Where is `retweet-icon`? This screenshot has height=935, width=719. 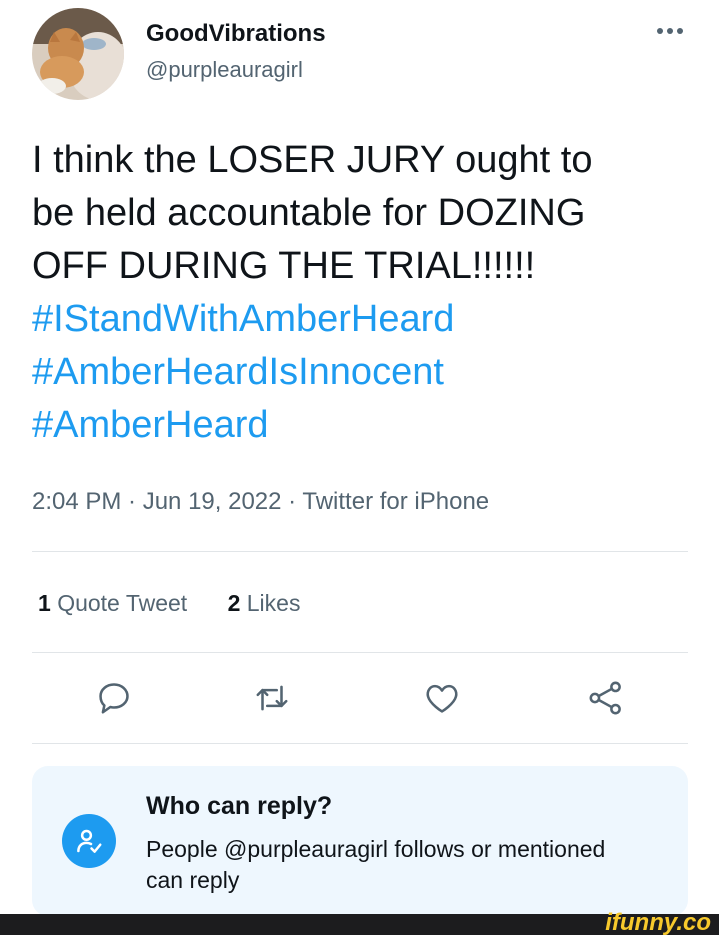
retweet-icon is located at coordinates (272, 698).